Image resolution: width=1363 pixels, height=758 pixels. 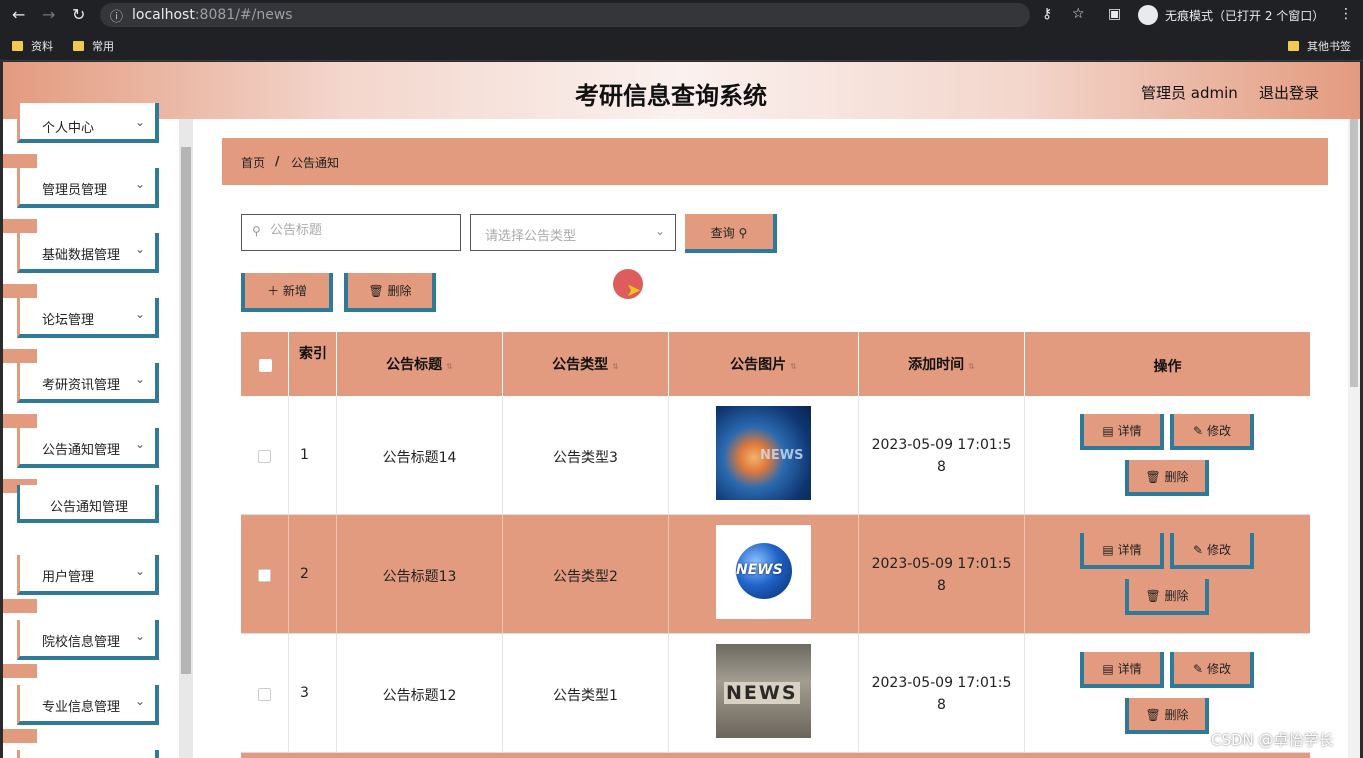 What do you see at coordinates (390, 292) in the screenshot?
I see `delete-button: 🗑 删除` at bounding box center [390, 292].